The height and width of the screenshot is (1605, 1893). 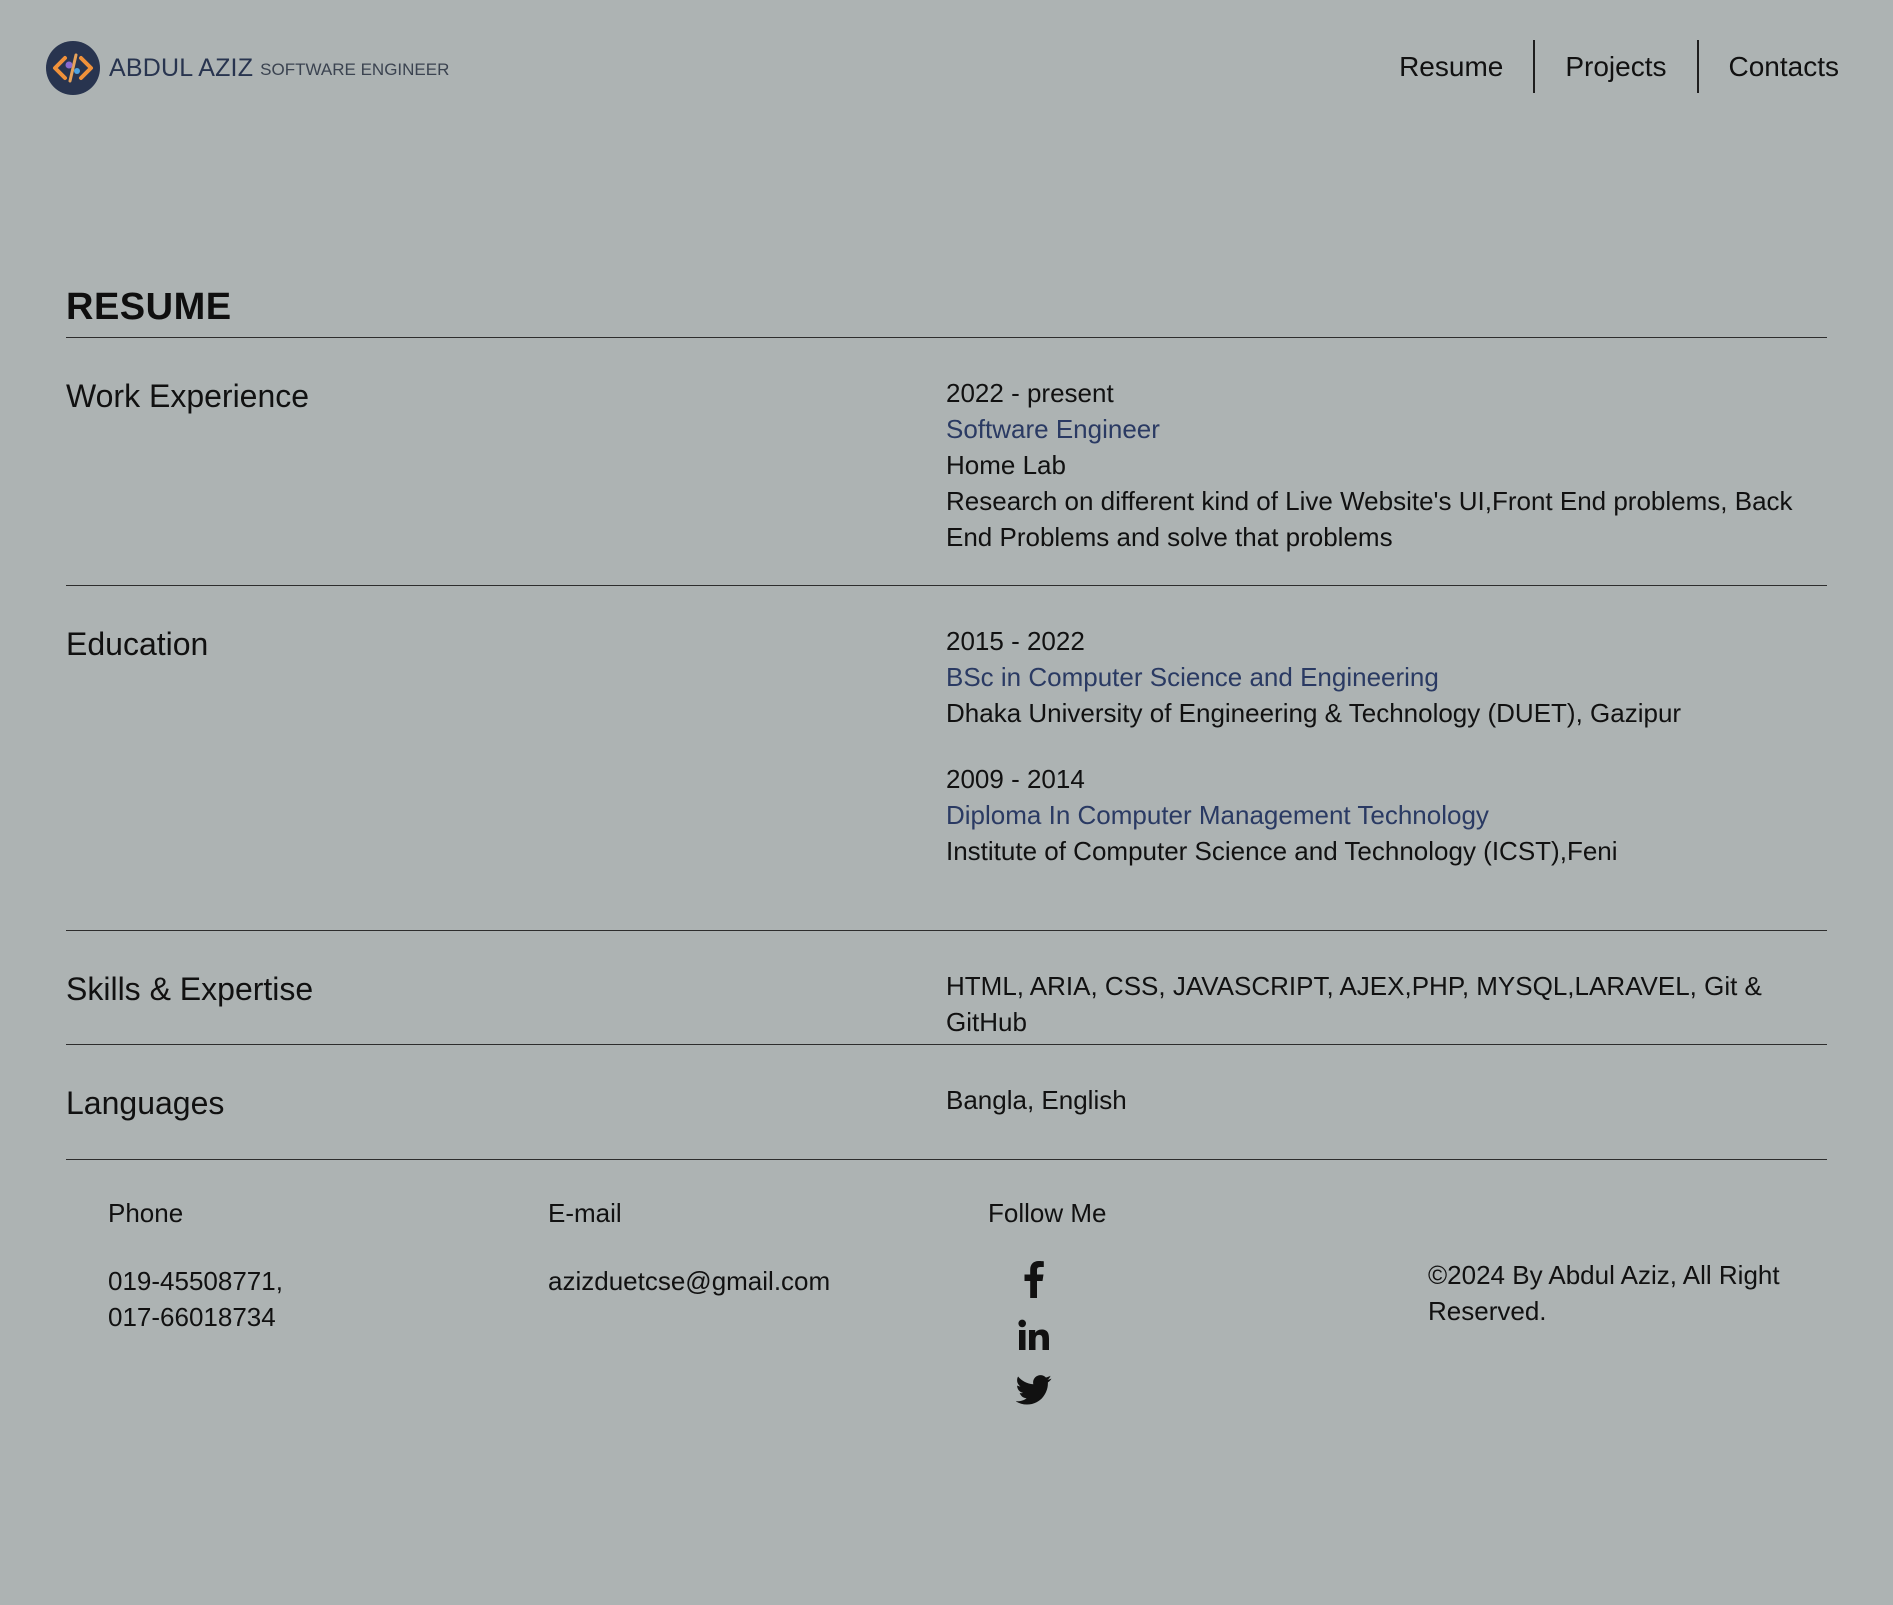 I want to click on nav-contacts-link: Contacts, so click(x=1769, y=66).